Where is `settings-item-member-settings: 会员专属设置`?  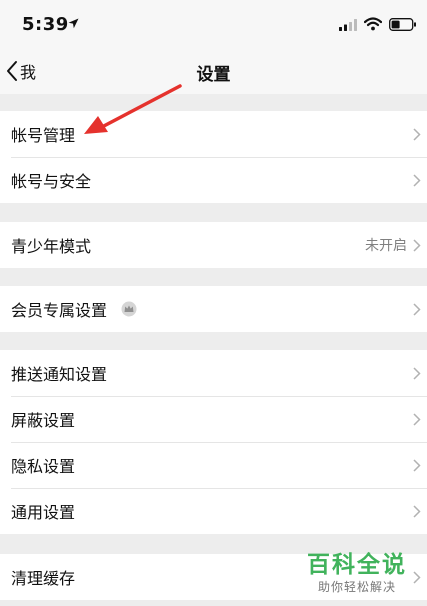 settings-item-member-settings: 会员专属设置 is located at coordinates (213, 309).